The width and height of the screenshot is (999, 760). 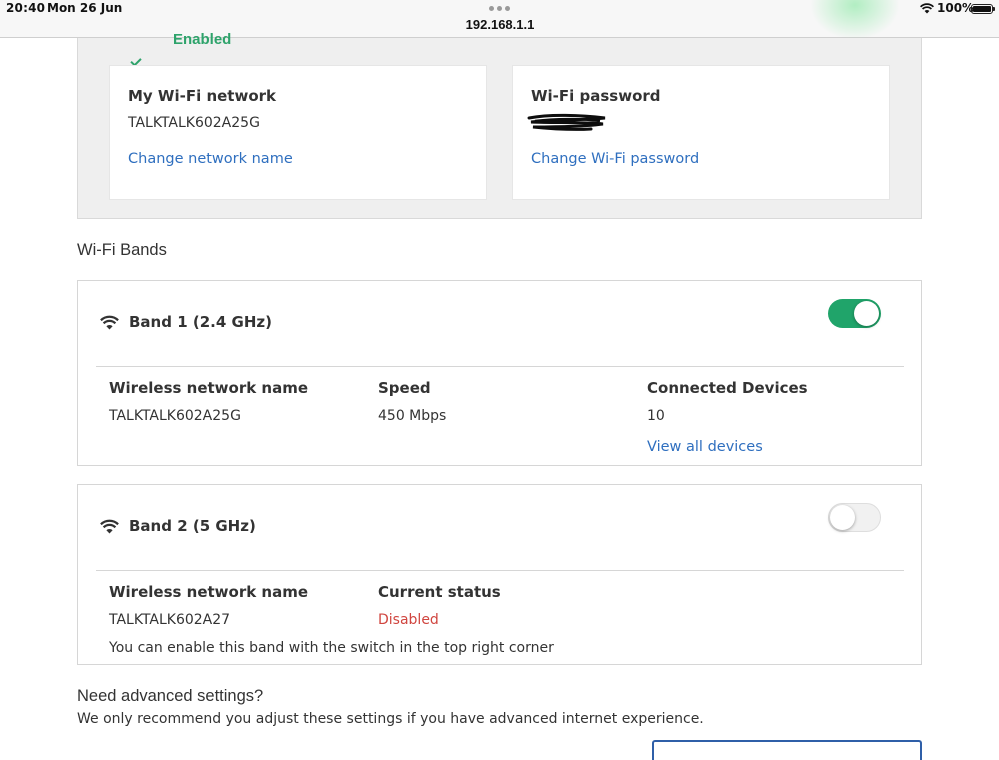 What do you see at coordinates (500, 570) in the screenshot?
I see `band2-divider` at bounding box center [500, 570].